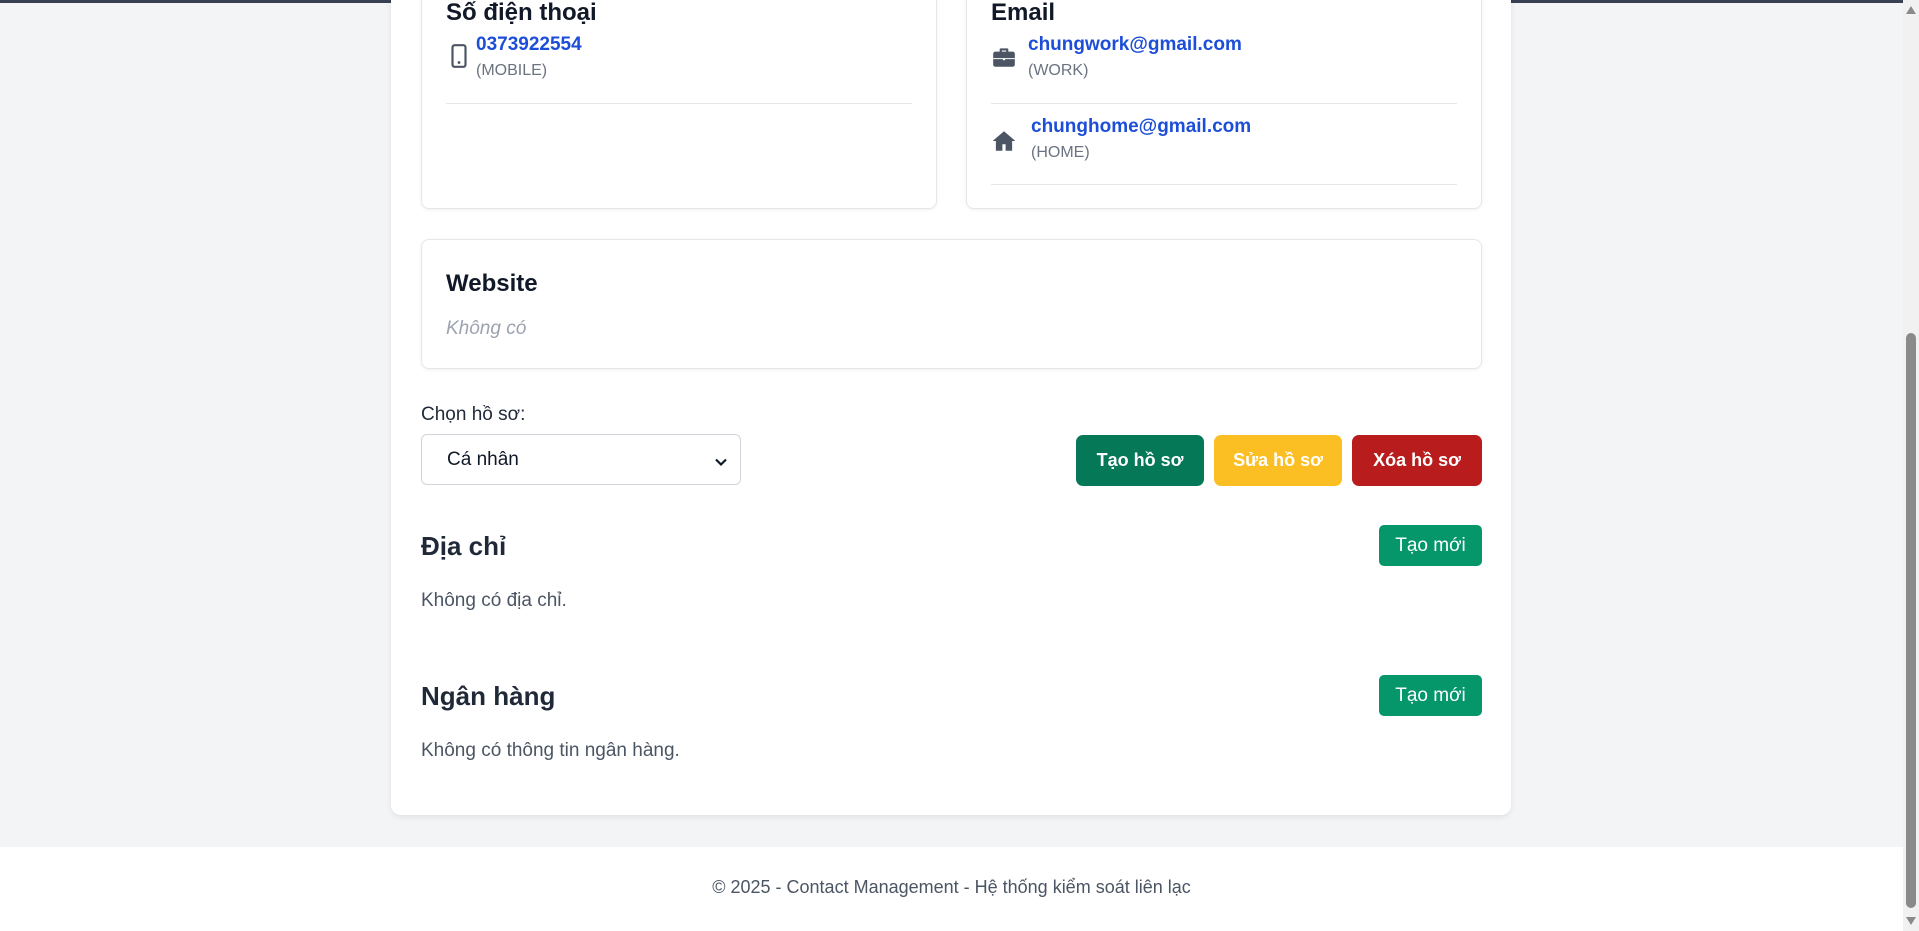 The image size is (1919, 931). Describe the element at coordinates (550, 750) in the screenshot. I see `bank-empty-text: Không có thông tin ngân hàng.` at that location.